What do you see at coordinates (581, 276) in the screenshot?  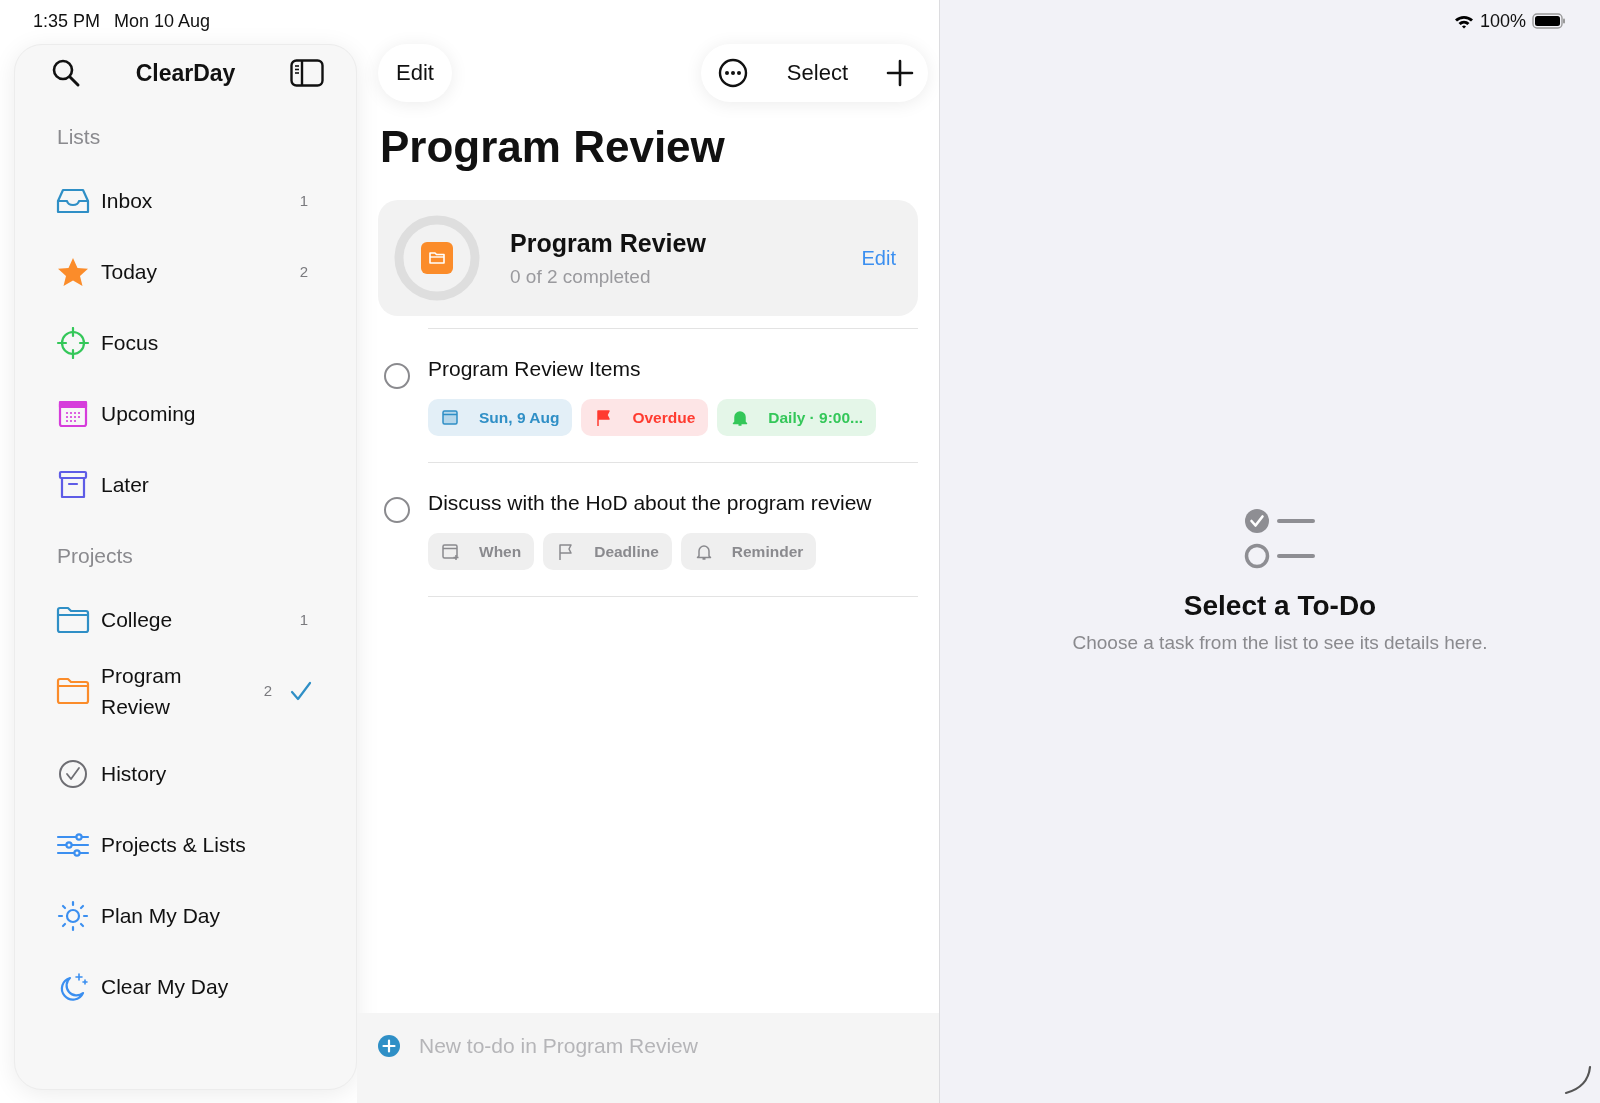 I see `progress-text: 0 of 2 completed` at bounding box center [581, 276].